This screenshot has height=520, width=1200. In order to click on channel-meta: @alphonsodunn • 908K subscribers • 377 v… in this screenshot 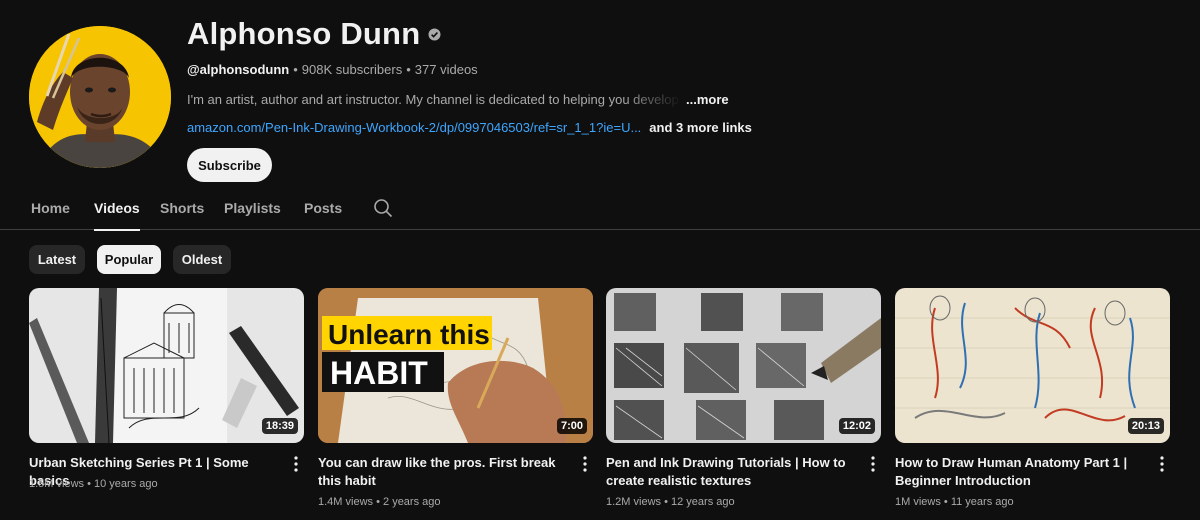, I will do `click(469, 69)`.